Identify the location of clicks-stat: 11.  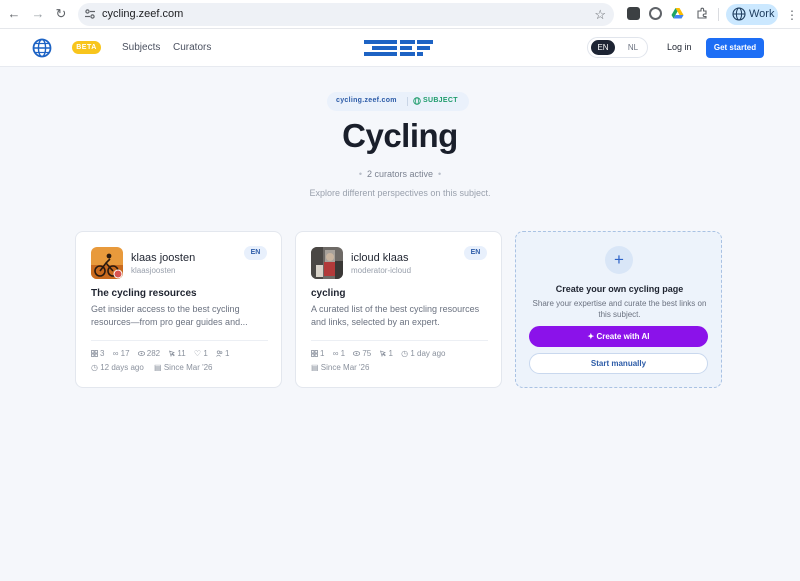
(177, 353).